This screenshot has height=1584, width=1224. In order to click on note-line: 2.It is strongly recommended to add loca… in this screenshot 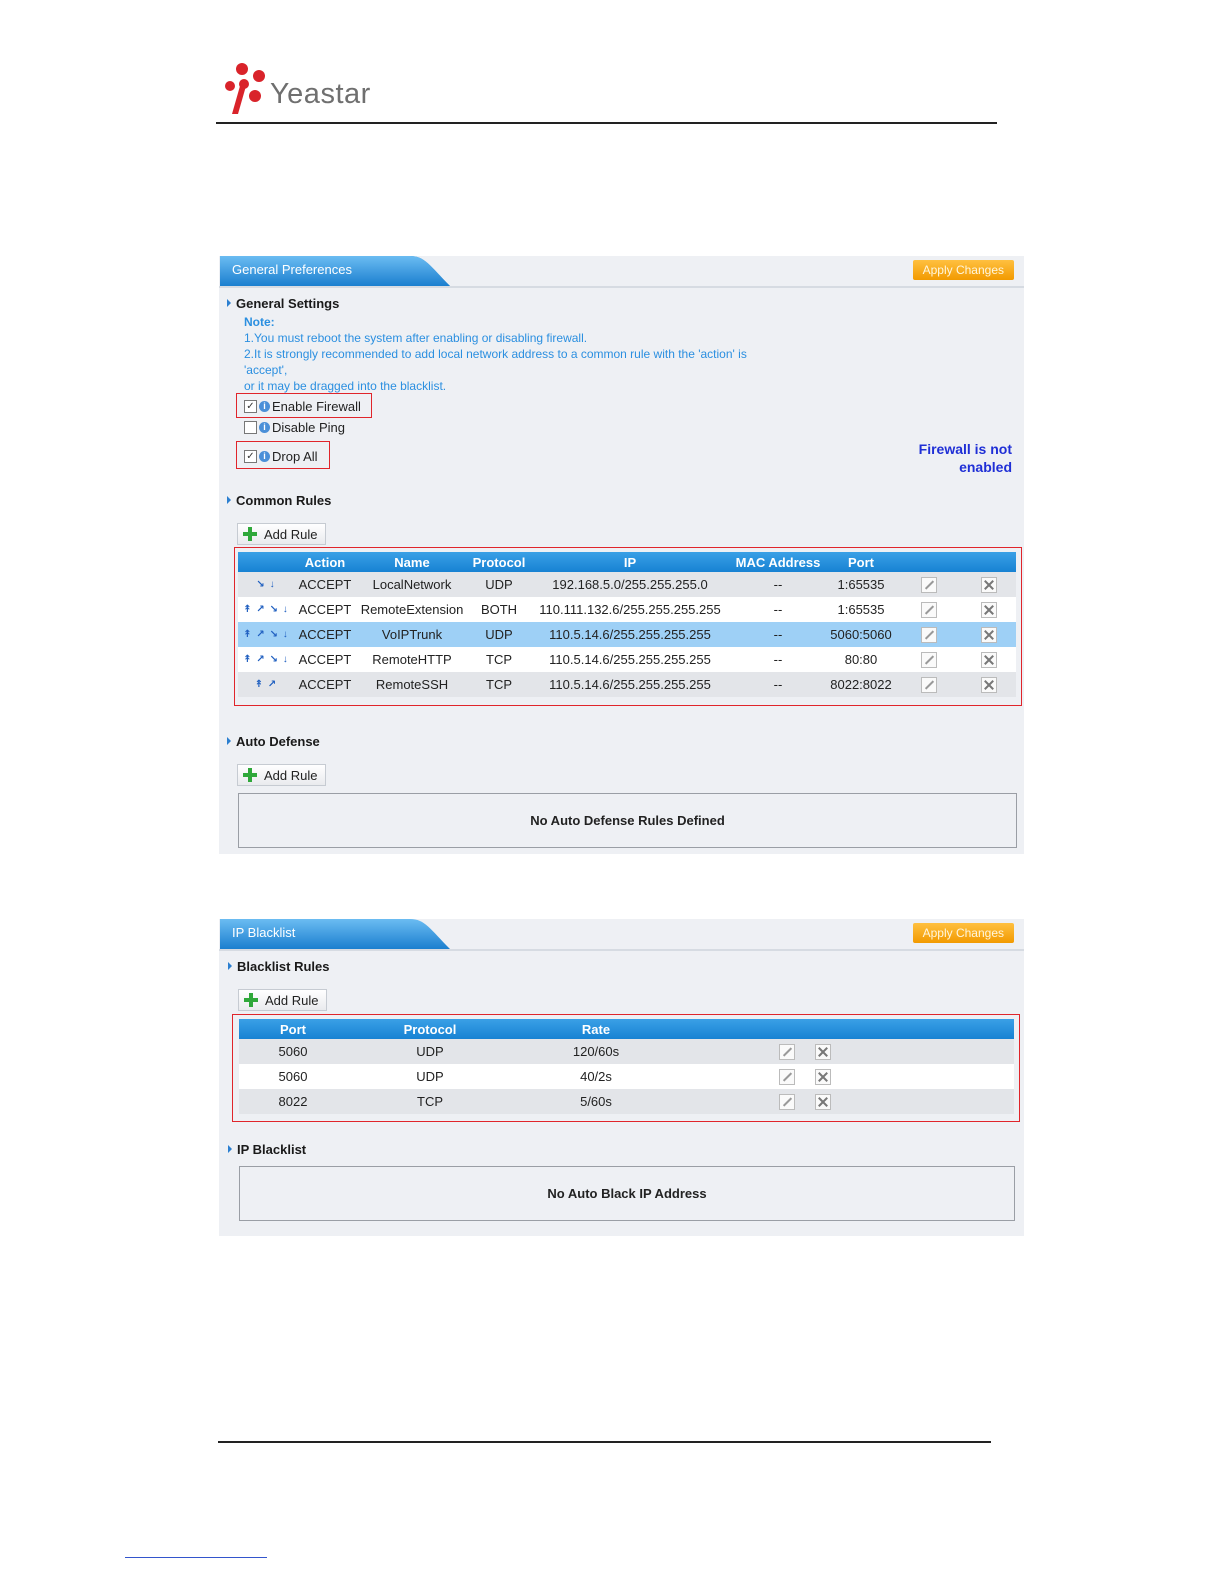, I will do `click(495, 354)`.